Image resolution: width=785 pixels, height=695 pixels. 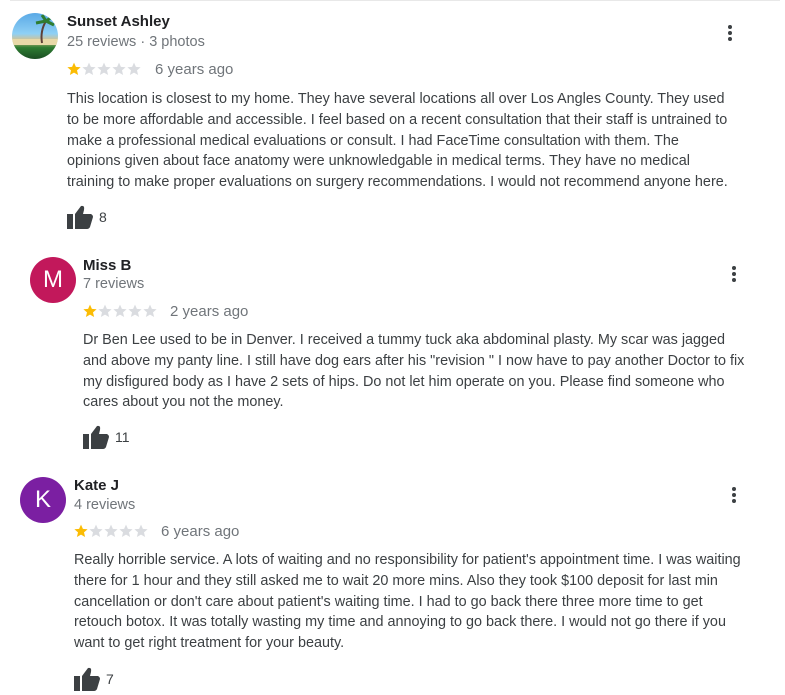 What do you see at coordinates (104, 505) in the screenshot?
I see `reviewer-meta: 4 reviews` at bounding box center [104, 505].